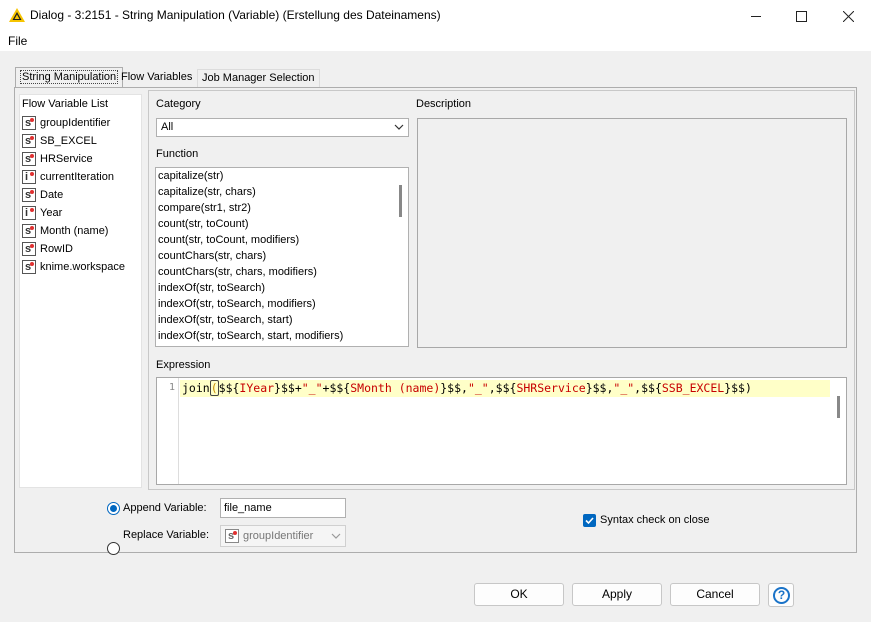 This screenshot has width=871, height=622. Describe the element at coordinates (693, 388) in the screenshot. I see `code-variable: SSB_EXCEL` at that location.